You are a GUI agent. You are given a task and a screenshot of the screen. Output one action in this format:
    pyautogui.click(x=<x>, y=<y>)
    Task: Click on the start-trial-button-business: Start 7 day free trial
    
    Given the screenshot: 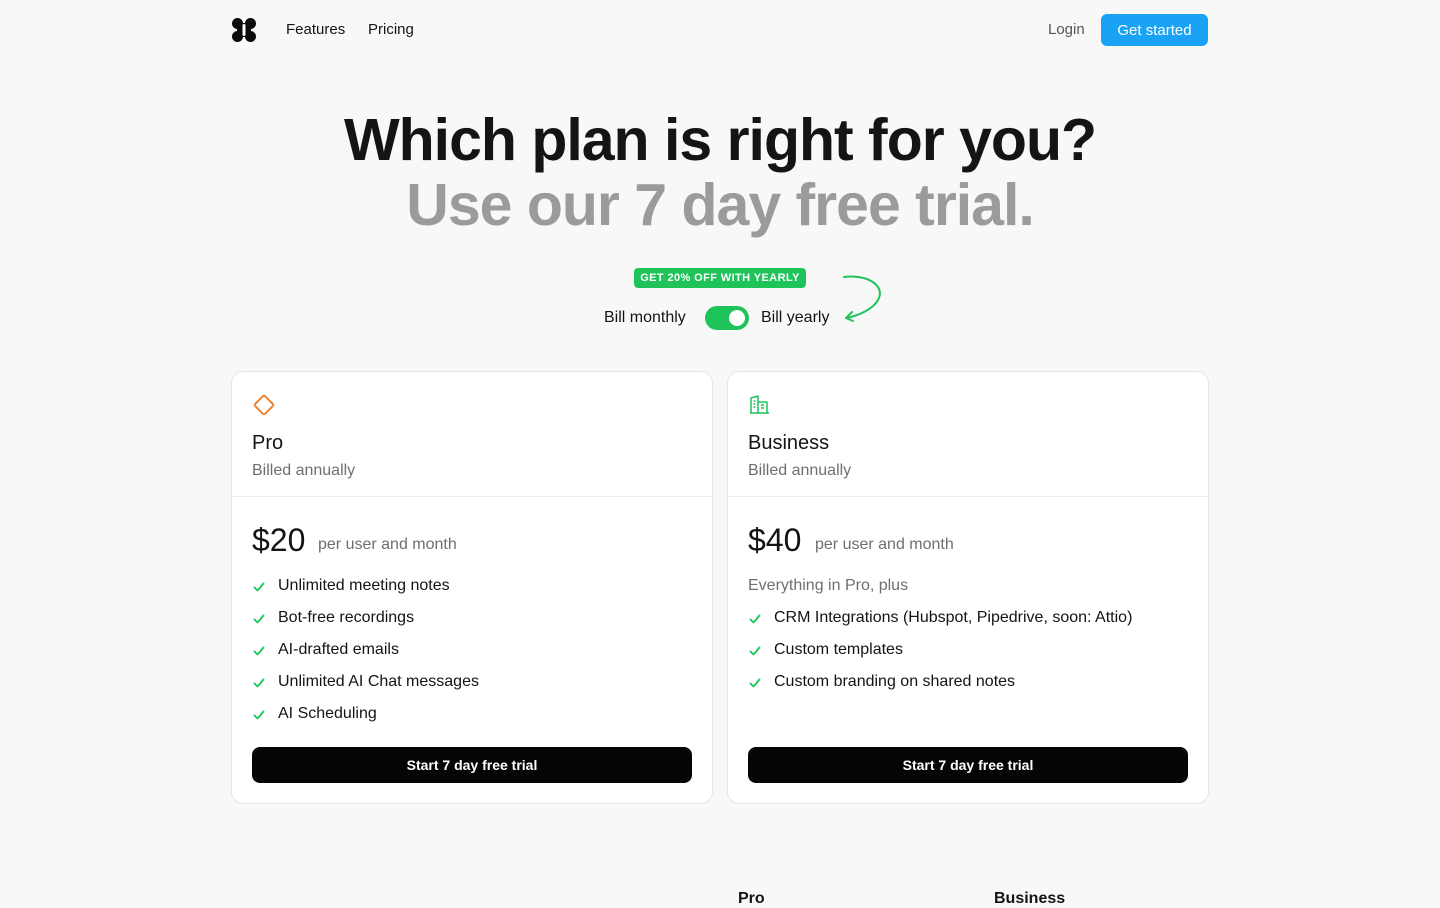 What is the action you would take?
    pyautogui.click(x=968, y=765)
    